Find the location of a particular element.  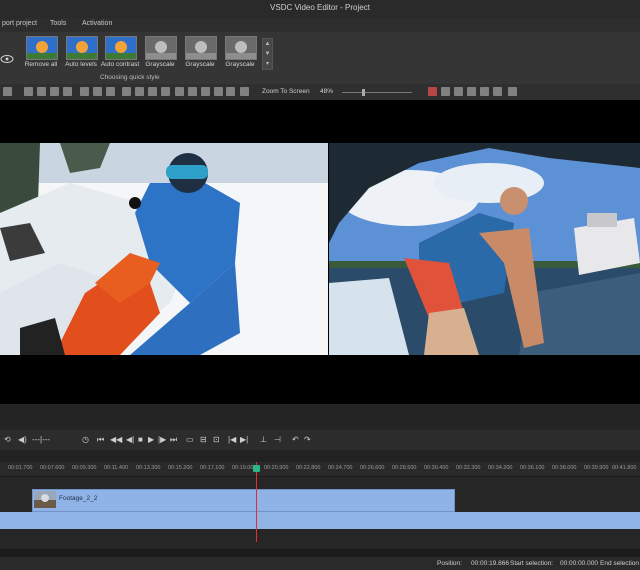

play-icon: ▶ is located at coordinates (151, 440).